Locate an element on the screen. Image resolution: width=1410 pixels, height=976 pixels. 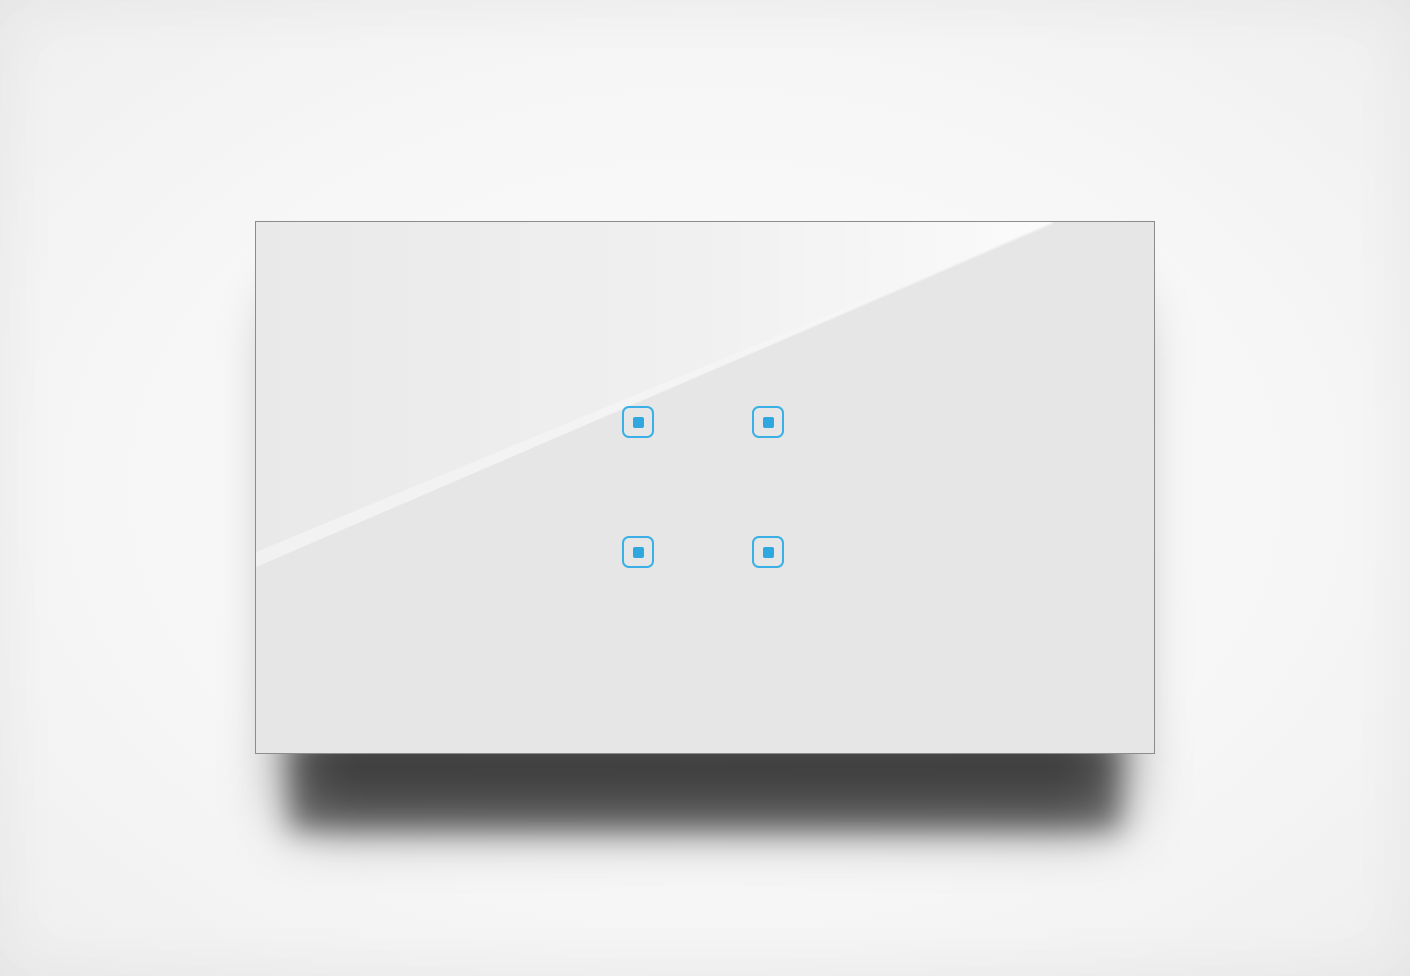
touch-key-bottom-right is located at coordinates (768, 552).